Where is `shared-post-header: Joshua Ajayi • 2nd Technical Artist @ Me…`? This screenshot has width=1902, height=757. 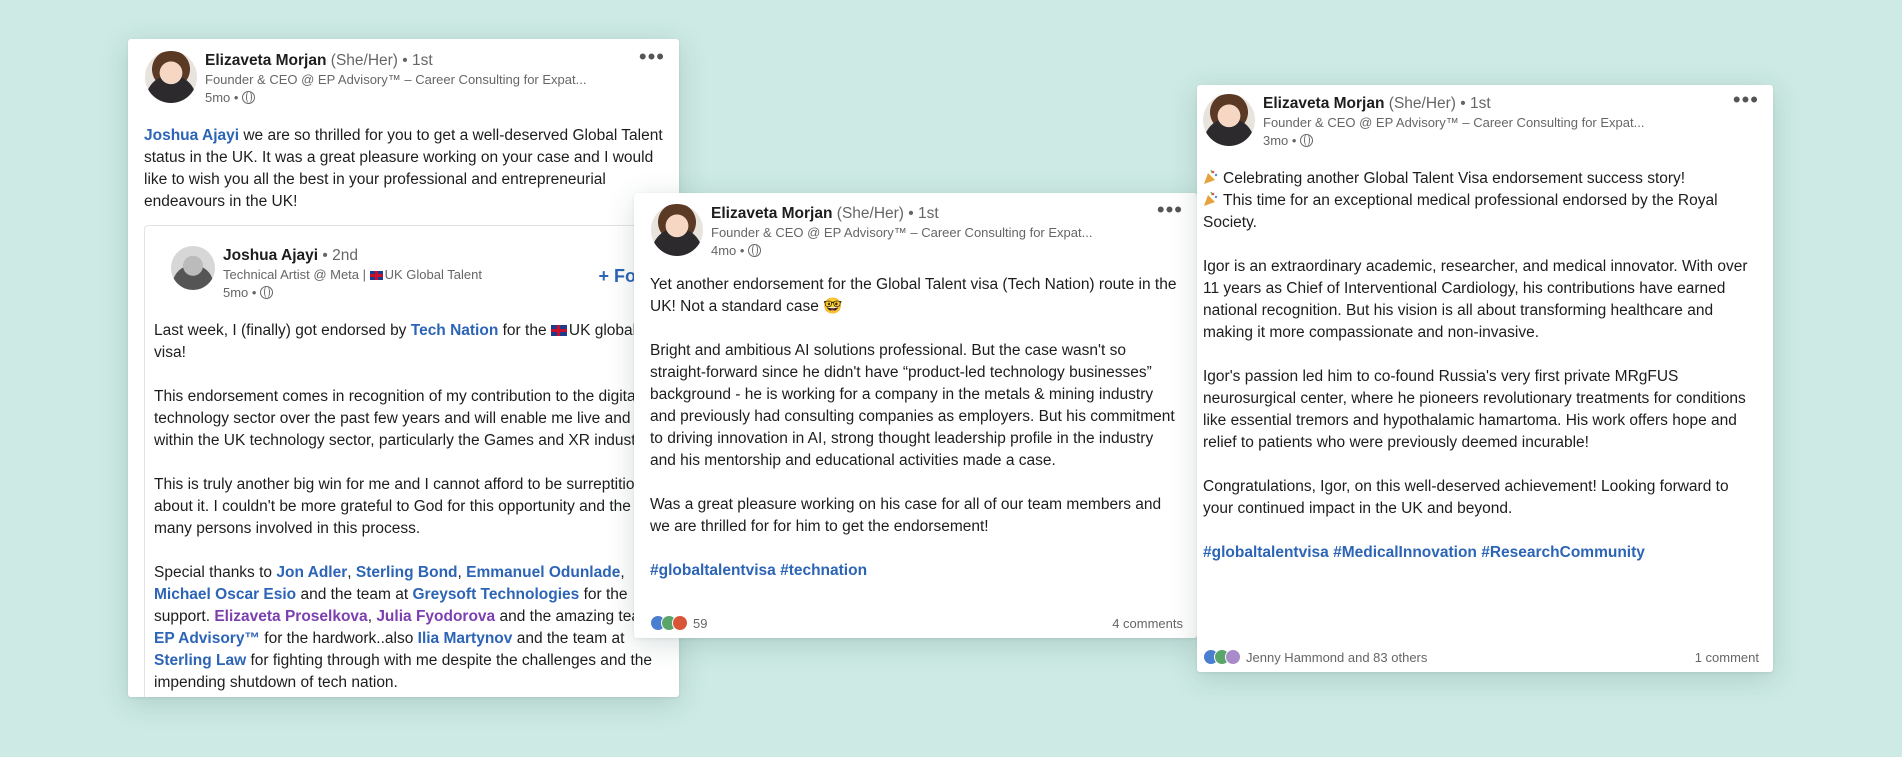 shared-post-header: Joshua Ajayi • 2nd Technical Artist @ Me… is located at coordinates (421, 277).